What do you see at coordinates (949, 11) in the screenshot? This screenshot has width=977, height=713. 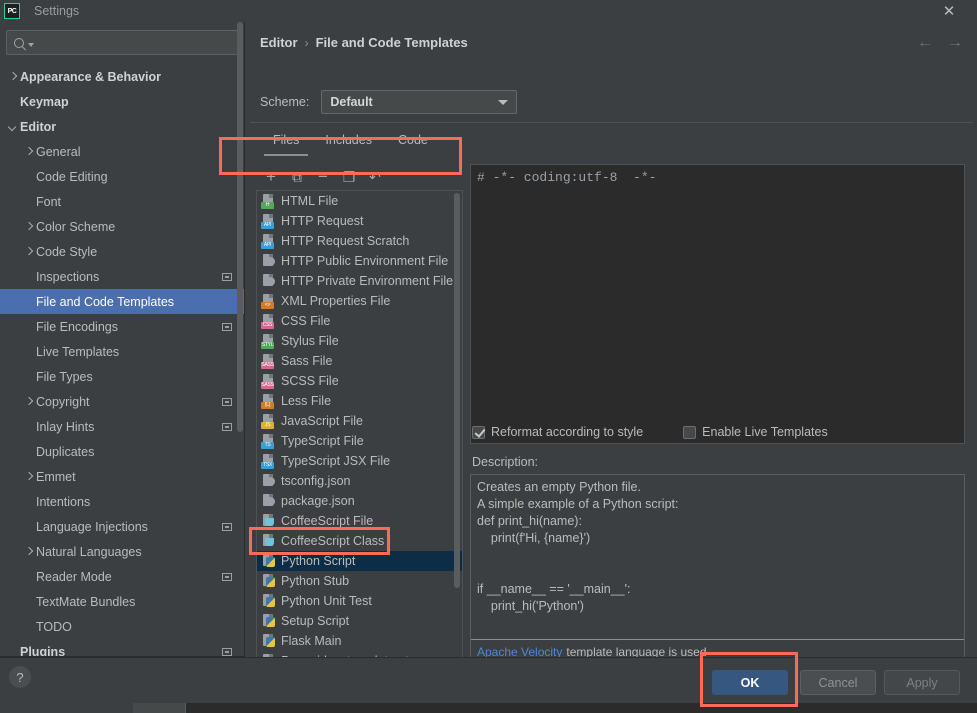 I see `close-icon: ✕` at bounding box center [949, 11].